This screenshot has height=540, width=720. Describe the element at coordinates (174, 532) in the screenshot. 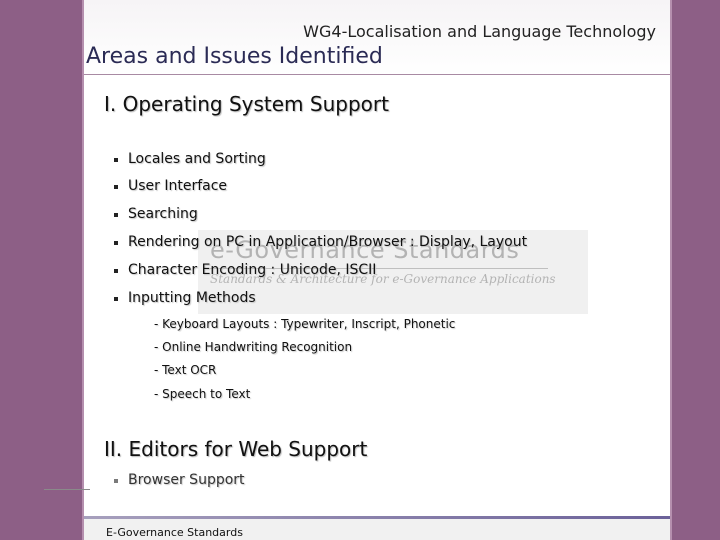

I see `footer-text: E-Governance Standards` at that location.